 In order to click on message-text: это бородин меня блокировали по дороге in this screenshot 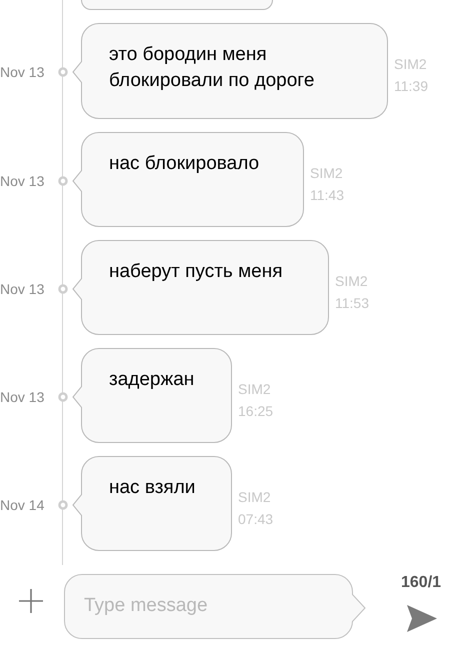, I will do `click(212, 68)`.